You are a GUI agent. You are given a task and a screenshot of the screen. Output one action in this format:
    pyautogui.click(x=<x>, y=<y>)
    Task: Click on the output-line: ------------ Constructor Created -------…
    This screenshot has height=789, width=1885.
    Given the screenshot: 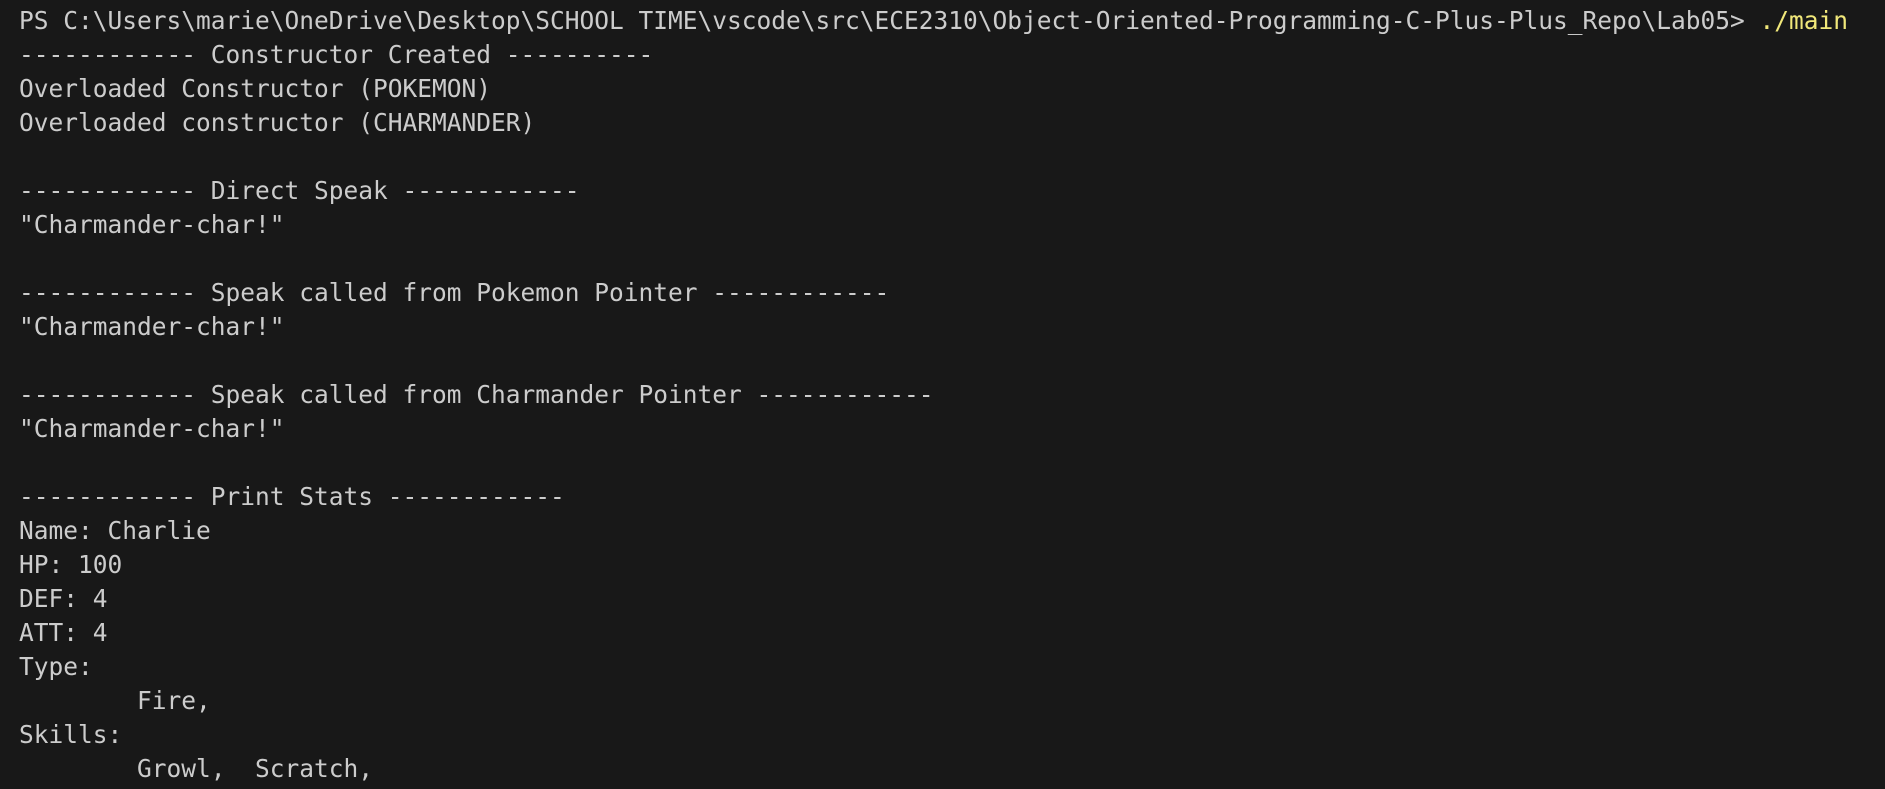 What is the action you would take?
    pyautogui.click(x=336, y=54)
    